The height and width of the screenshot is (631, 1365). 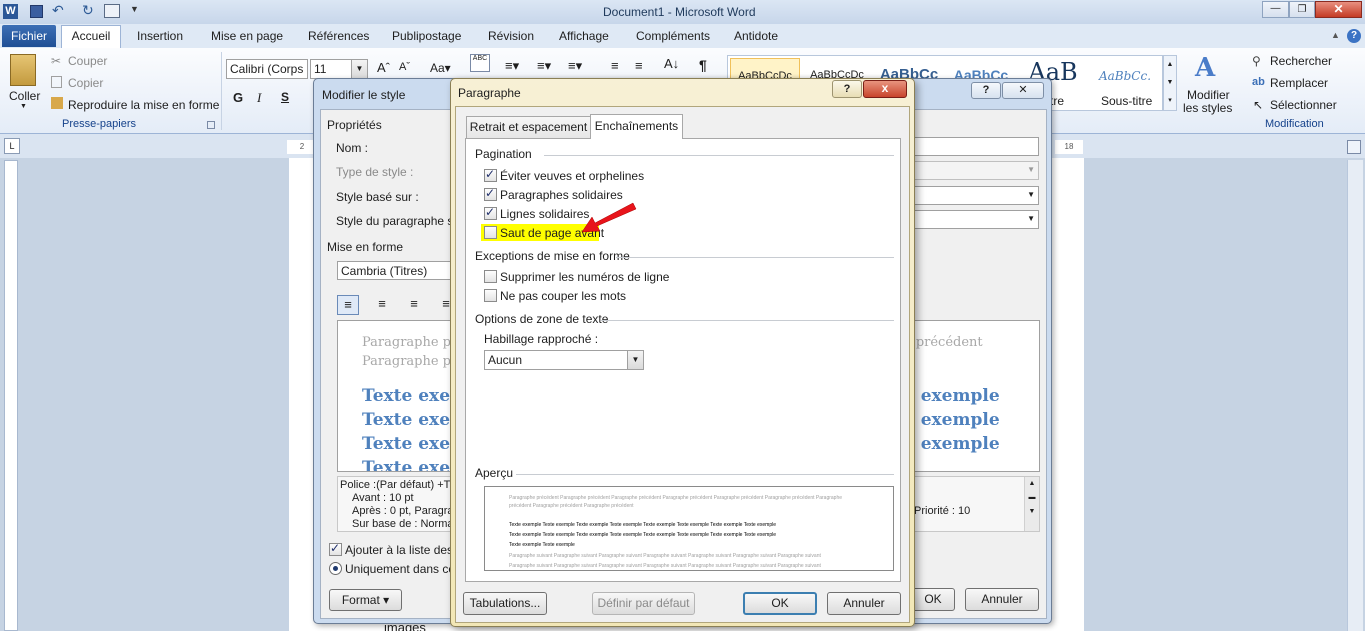 I want to click on type-dropdown-right: ▼, so click(x=976, y=170).